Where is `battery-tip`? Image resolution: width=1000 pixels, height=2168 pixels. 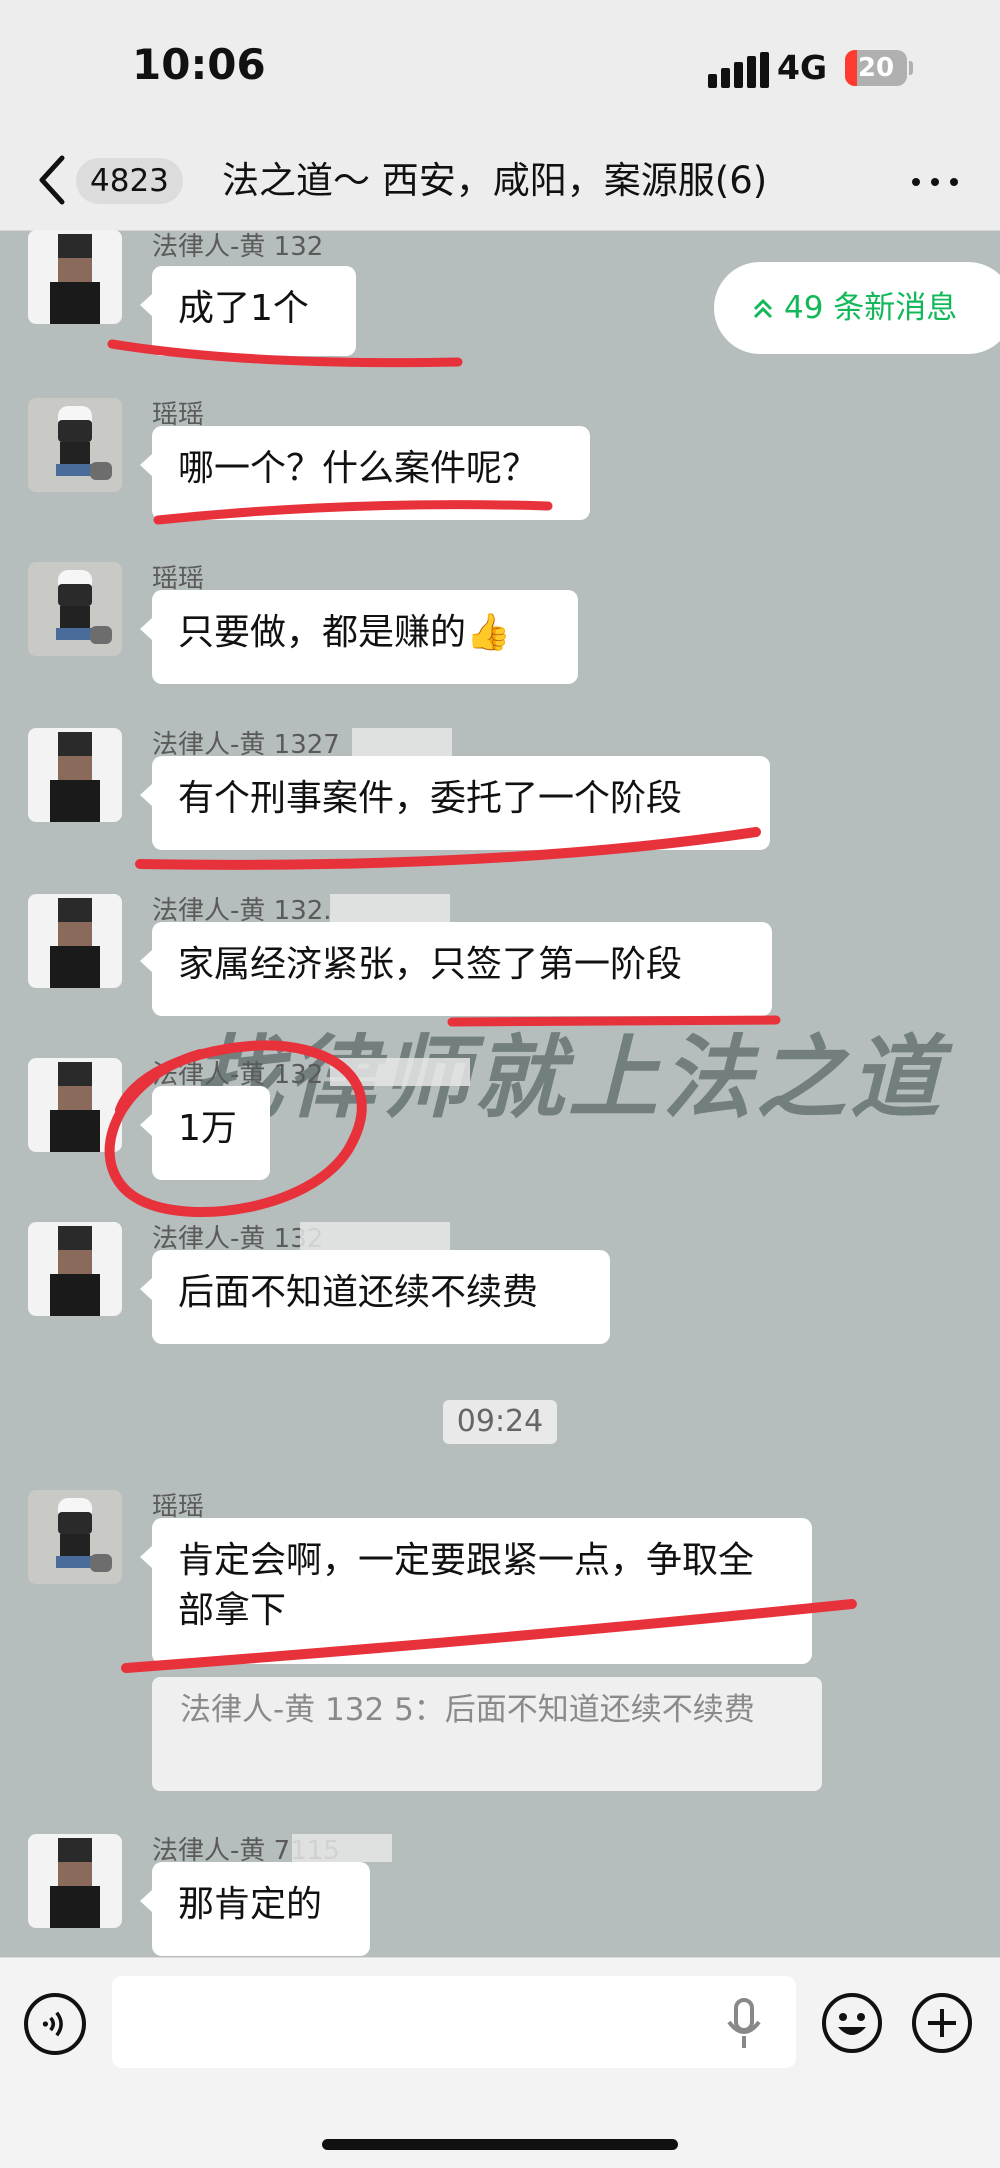 battery-tip is located at coordinates (911, 68).